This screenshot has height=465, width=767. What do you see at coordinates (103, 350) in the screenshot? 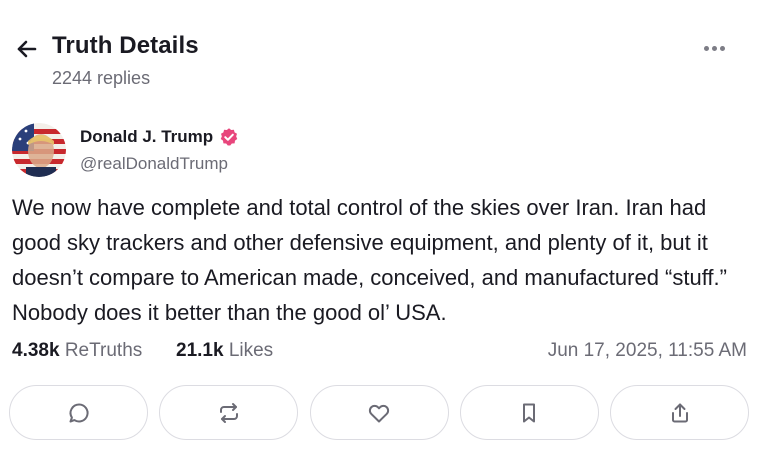
I see `retruths-label: ReTruths` at bounding box center [103, 350].